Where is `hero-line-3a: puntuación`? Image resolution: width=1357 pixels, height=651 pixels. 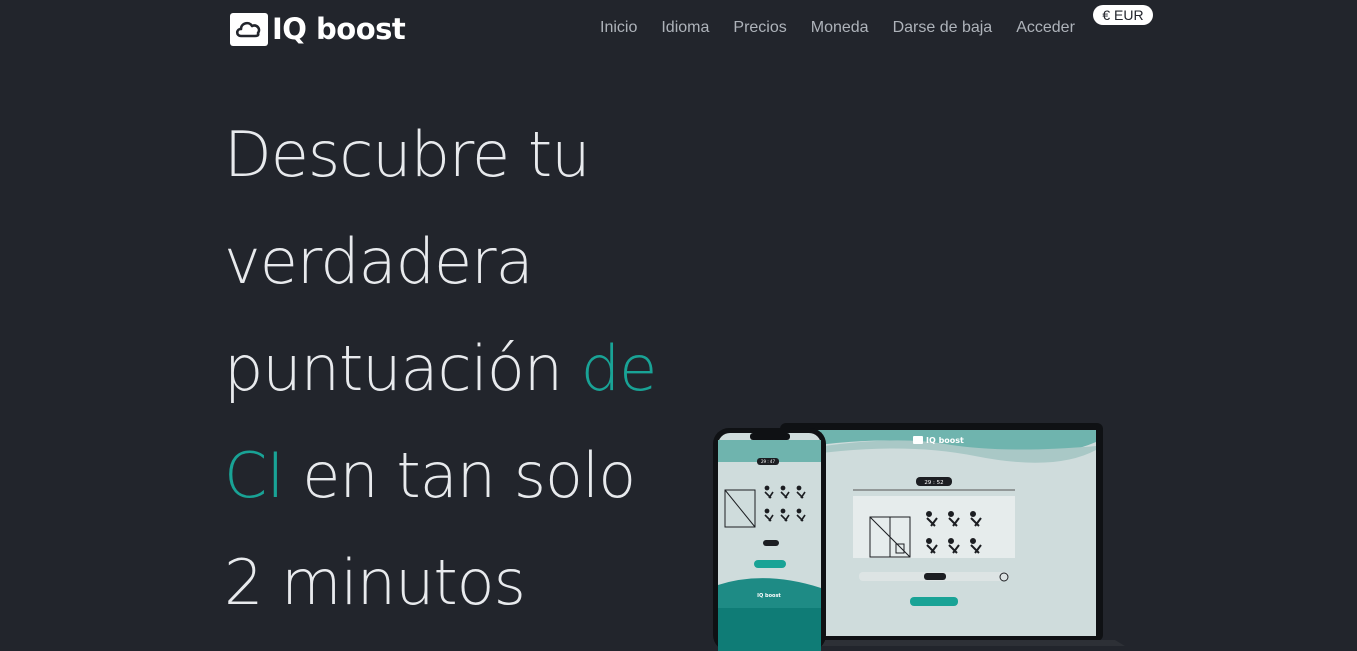 hero-line-3a: puntuación is located at coordinates (402, 368).